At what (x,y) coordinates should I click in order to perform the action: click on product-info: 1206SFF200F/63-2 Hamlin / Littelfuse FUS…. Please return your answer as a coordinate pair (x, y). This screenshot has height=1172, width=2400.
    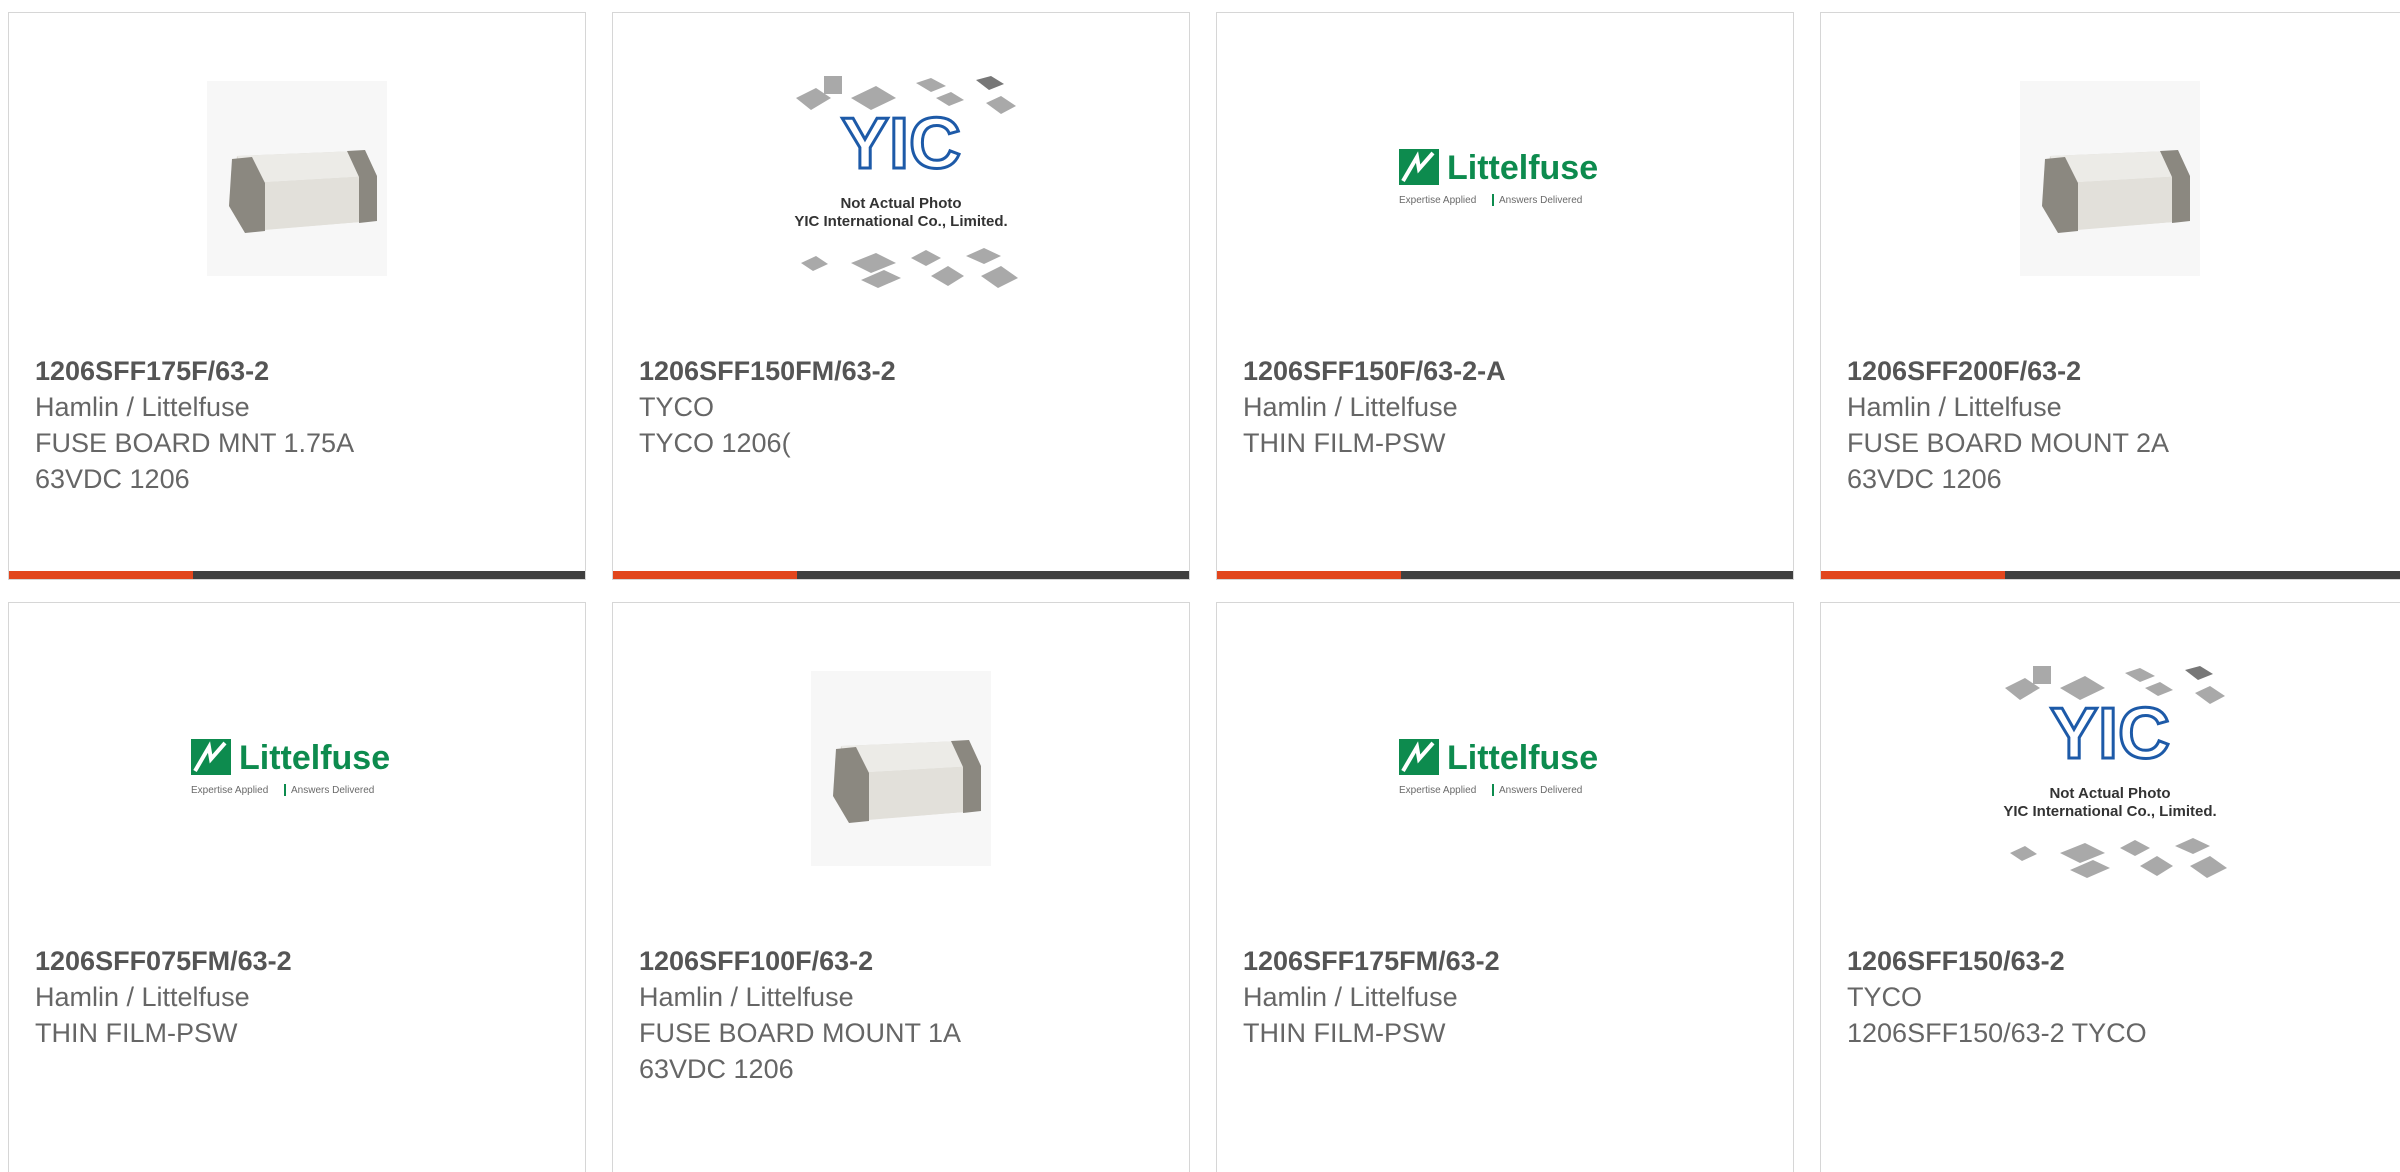
    Looking at the image, I should click on (2118, 425).